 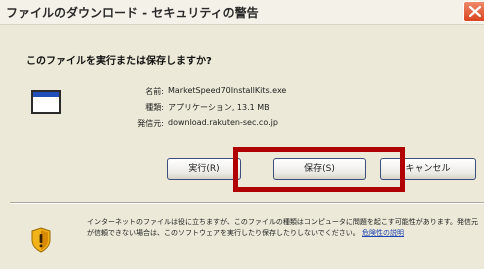 What do you see at coordinates (154, 107) in the screenshot?
I see `file-type-label: 種類:` at bounding box center [154, 107].